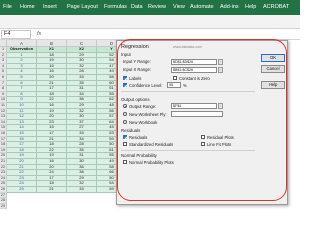 The height and width of the screenshot is (240, 320). What do you see at coordinates (52, 43) in the screenshot?
I see `column-header: B` at bounding box center [52, 43].